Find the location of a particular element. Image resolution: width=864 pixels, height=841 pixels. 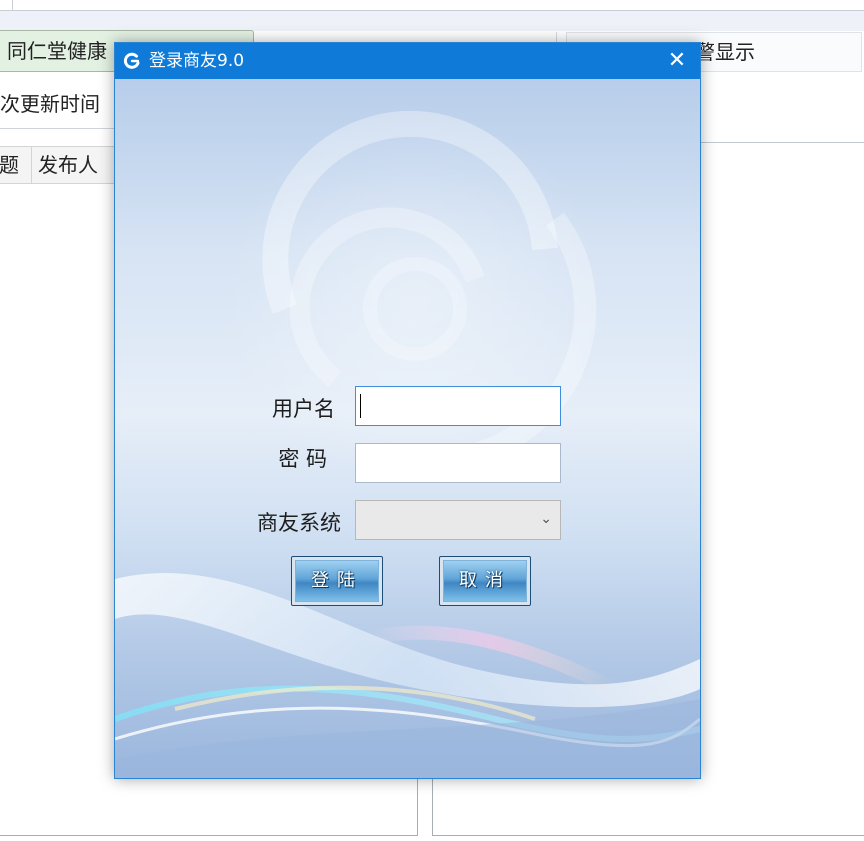

background-band is located at coordinates (432, 21).